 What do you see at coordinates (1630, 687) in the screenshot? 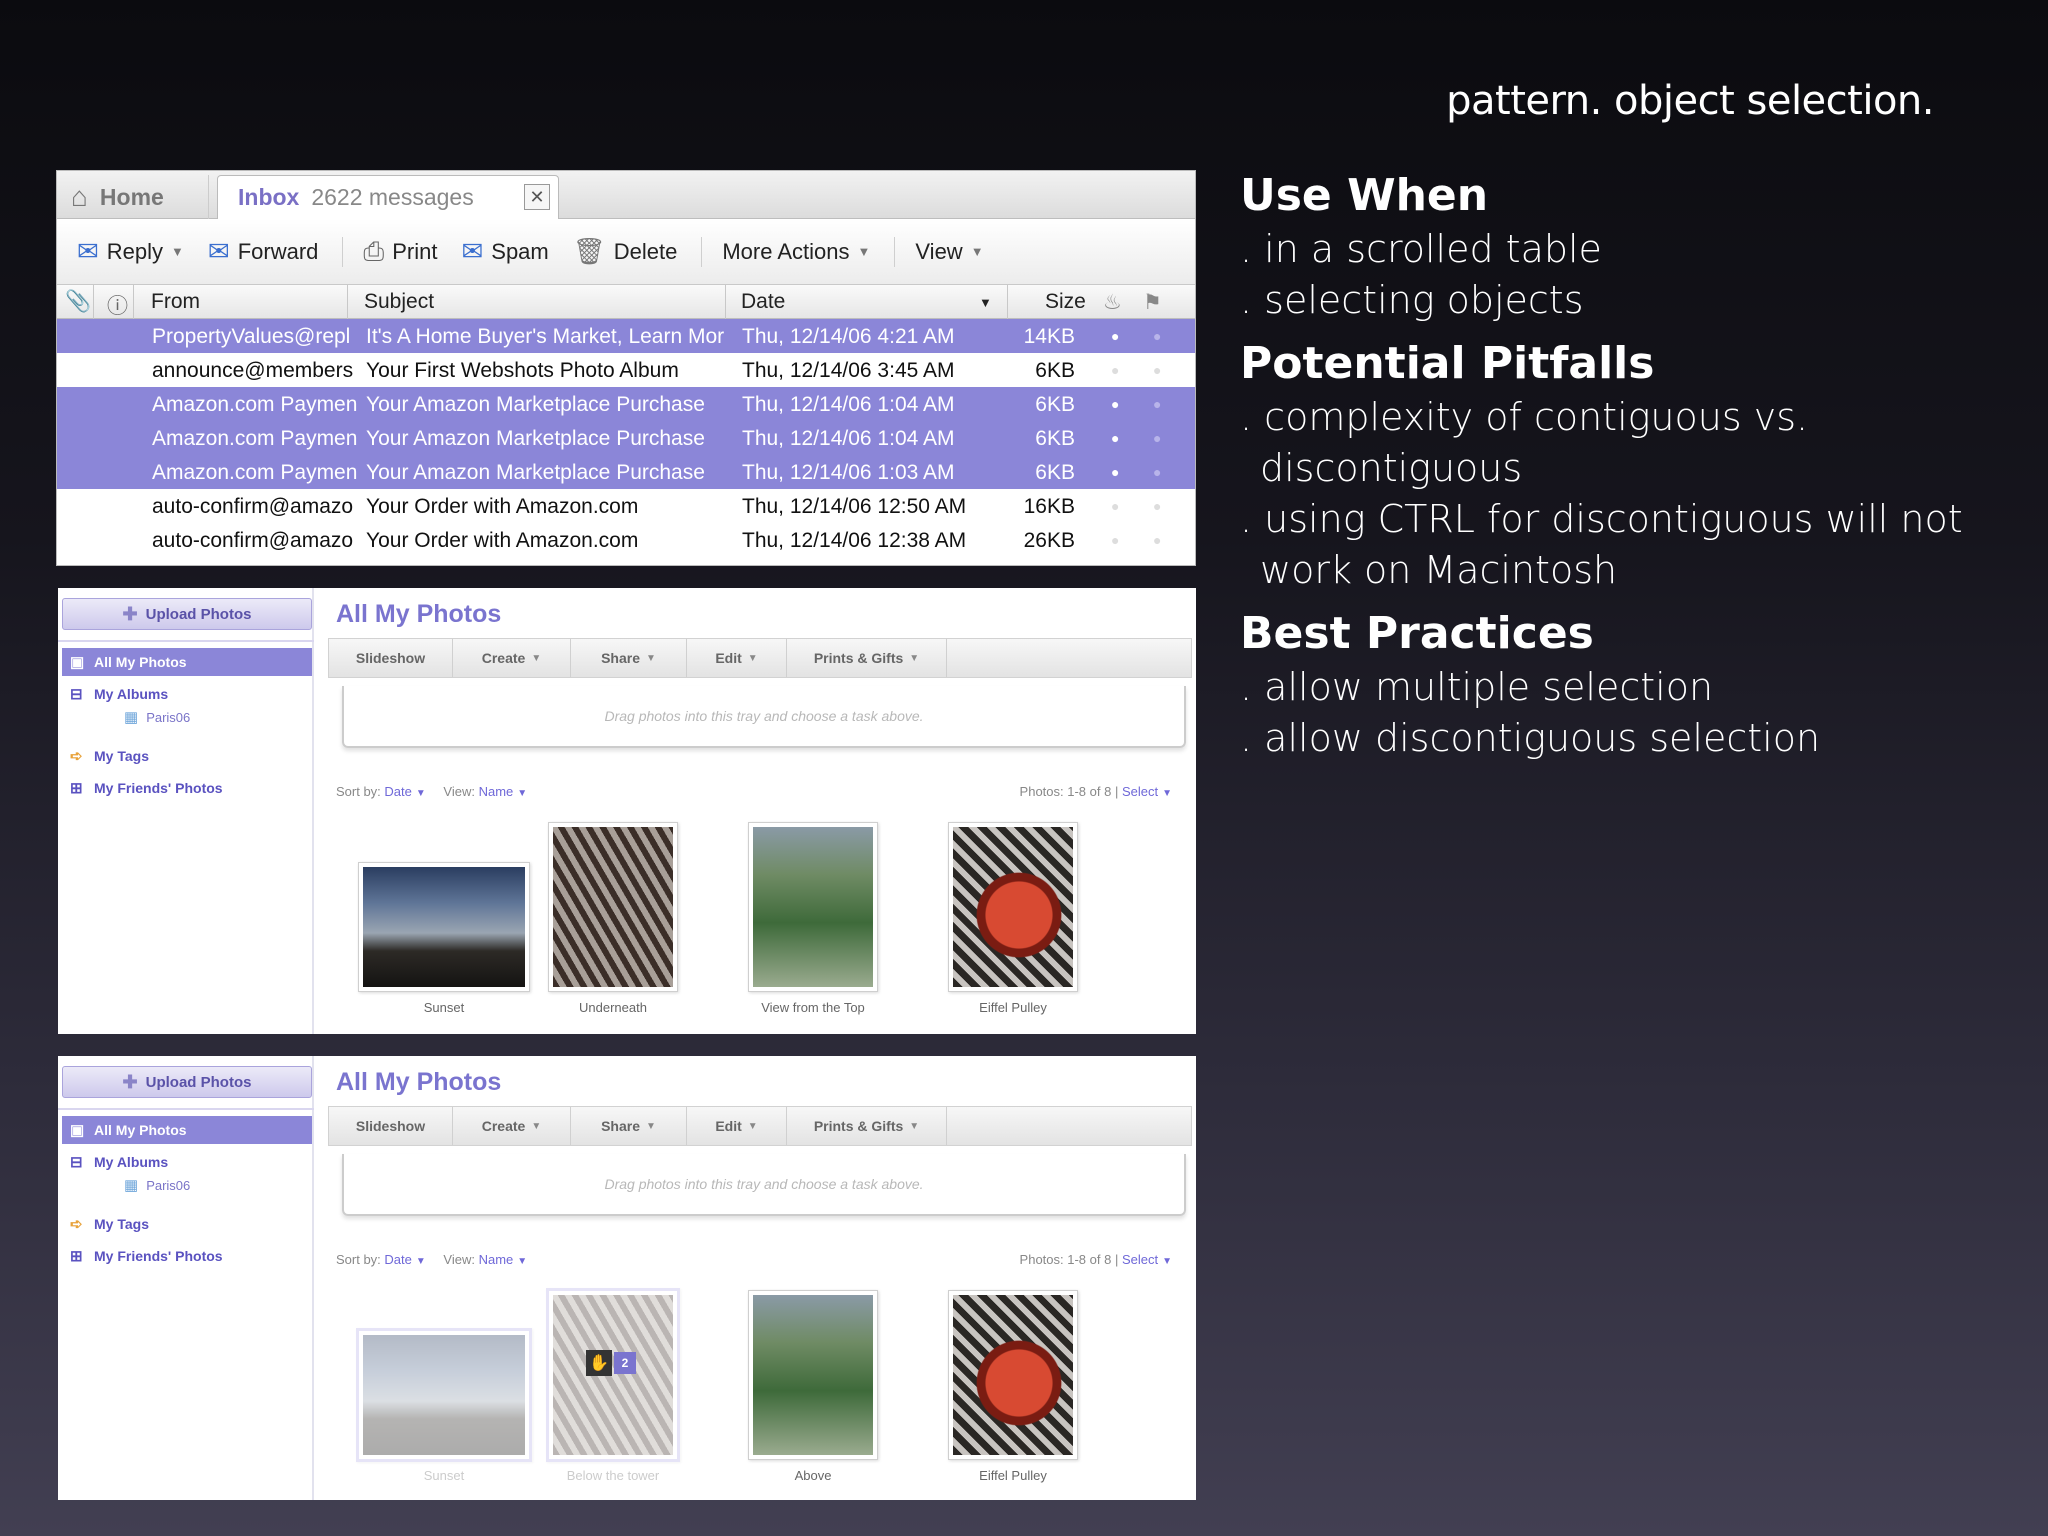
I see `notes-item: allow multiple selection` at bounding box center [1630, 687].